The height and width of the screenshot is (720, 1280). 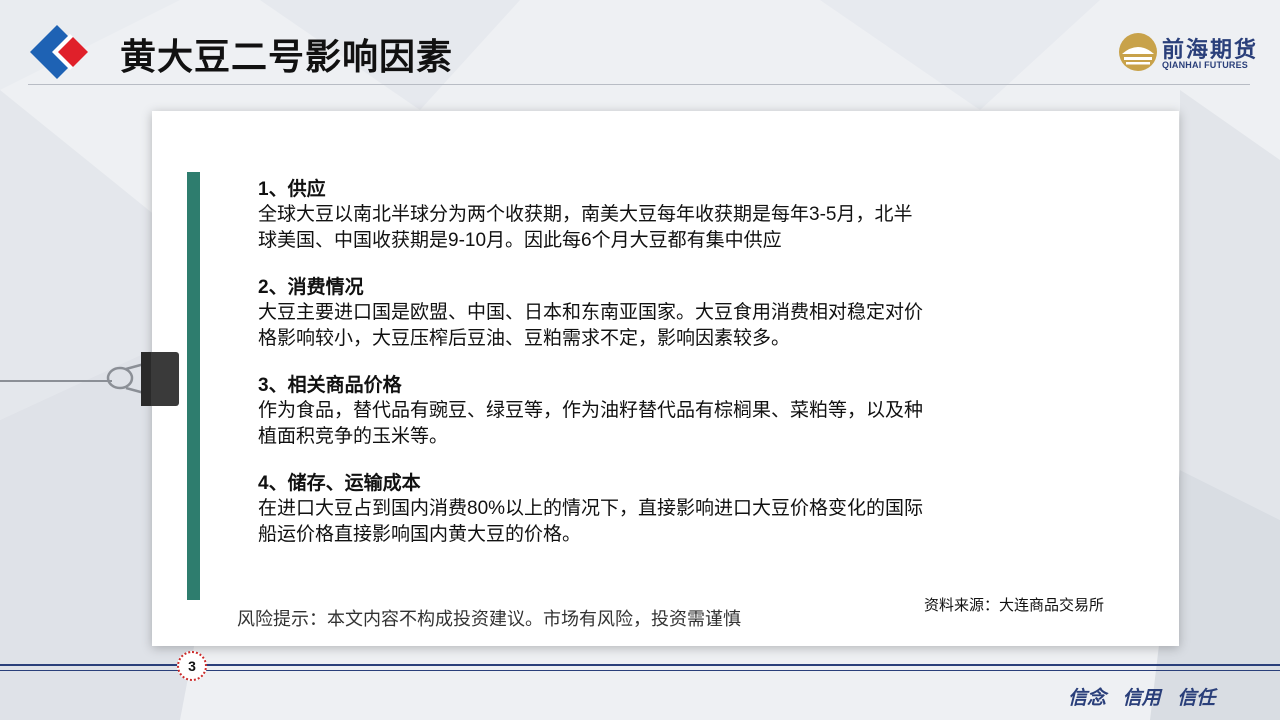 What do you see at coordinates (524, 338) in the screenshot?
I see `factor-line: 格影响较小，大豆压榨后豆油、豆粕需求不定，影响因素较多。` at bounding box center [524, 338].